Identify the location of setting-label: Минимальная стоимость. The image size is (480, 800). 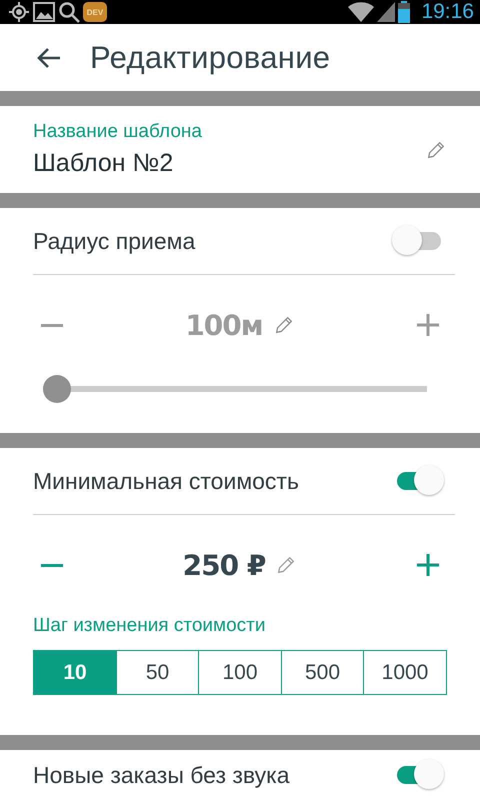
(166, 481).